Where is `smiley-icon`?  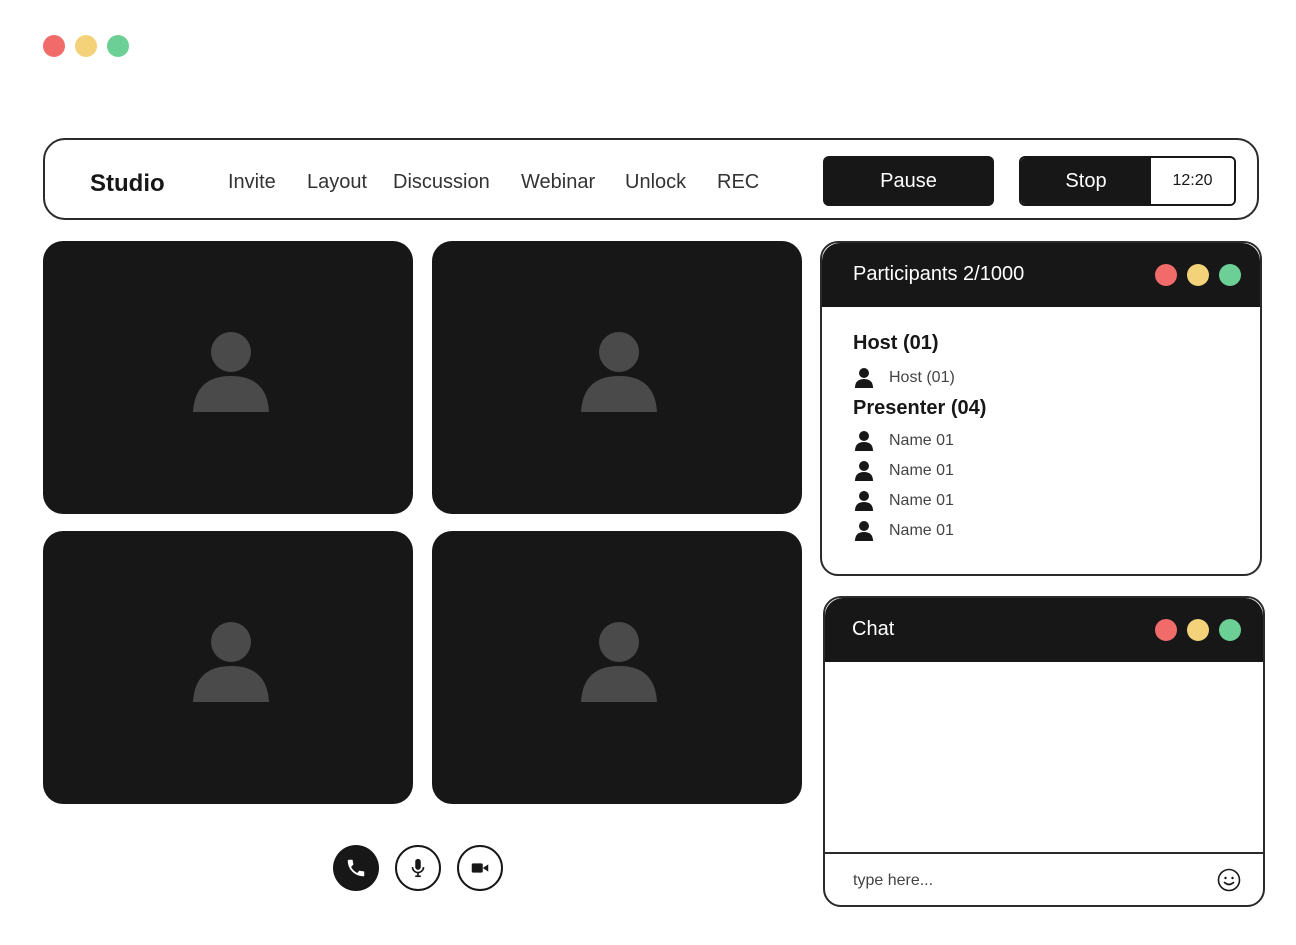
smiley-icon is located at coordinates (1229, 880).